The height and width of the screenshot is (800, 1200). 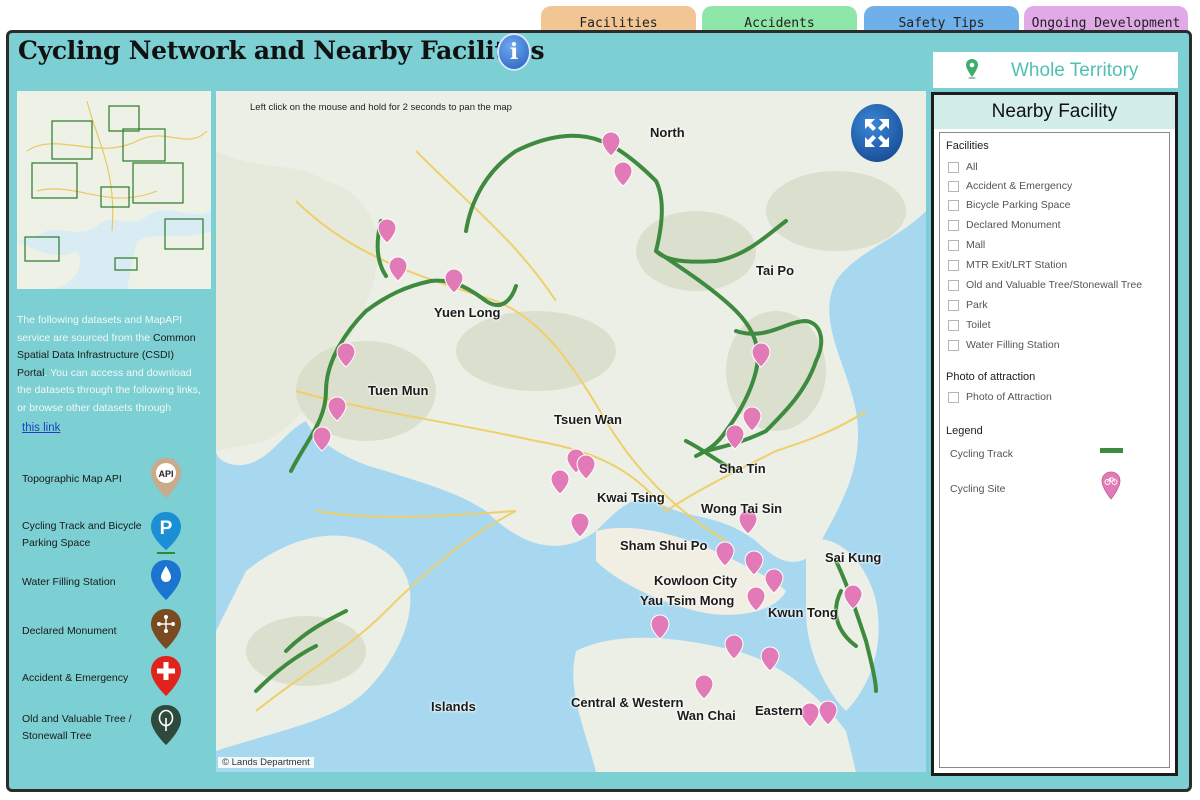 What do you see at coordinates (588, 419) in the screenshot?
I see `district-label-tsuen-wan: Tsuen Wan` at bounding box center [588, 419].